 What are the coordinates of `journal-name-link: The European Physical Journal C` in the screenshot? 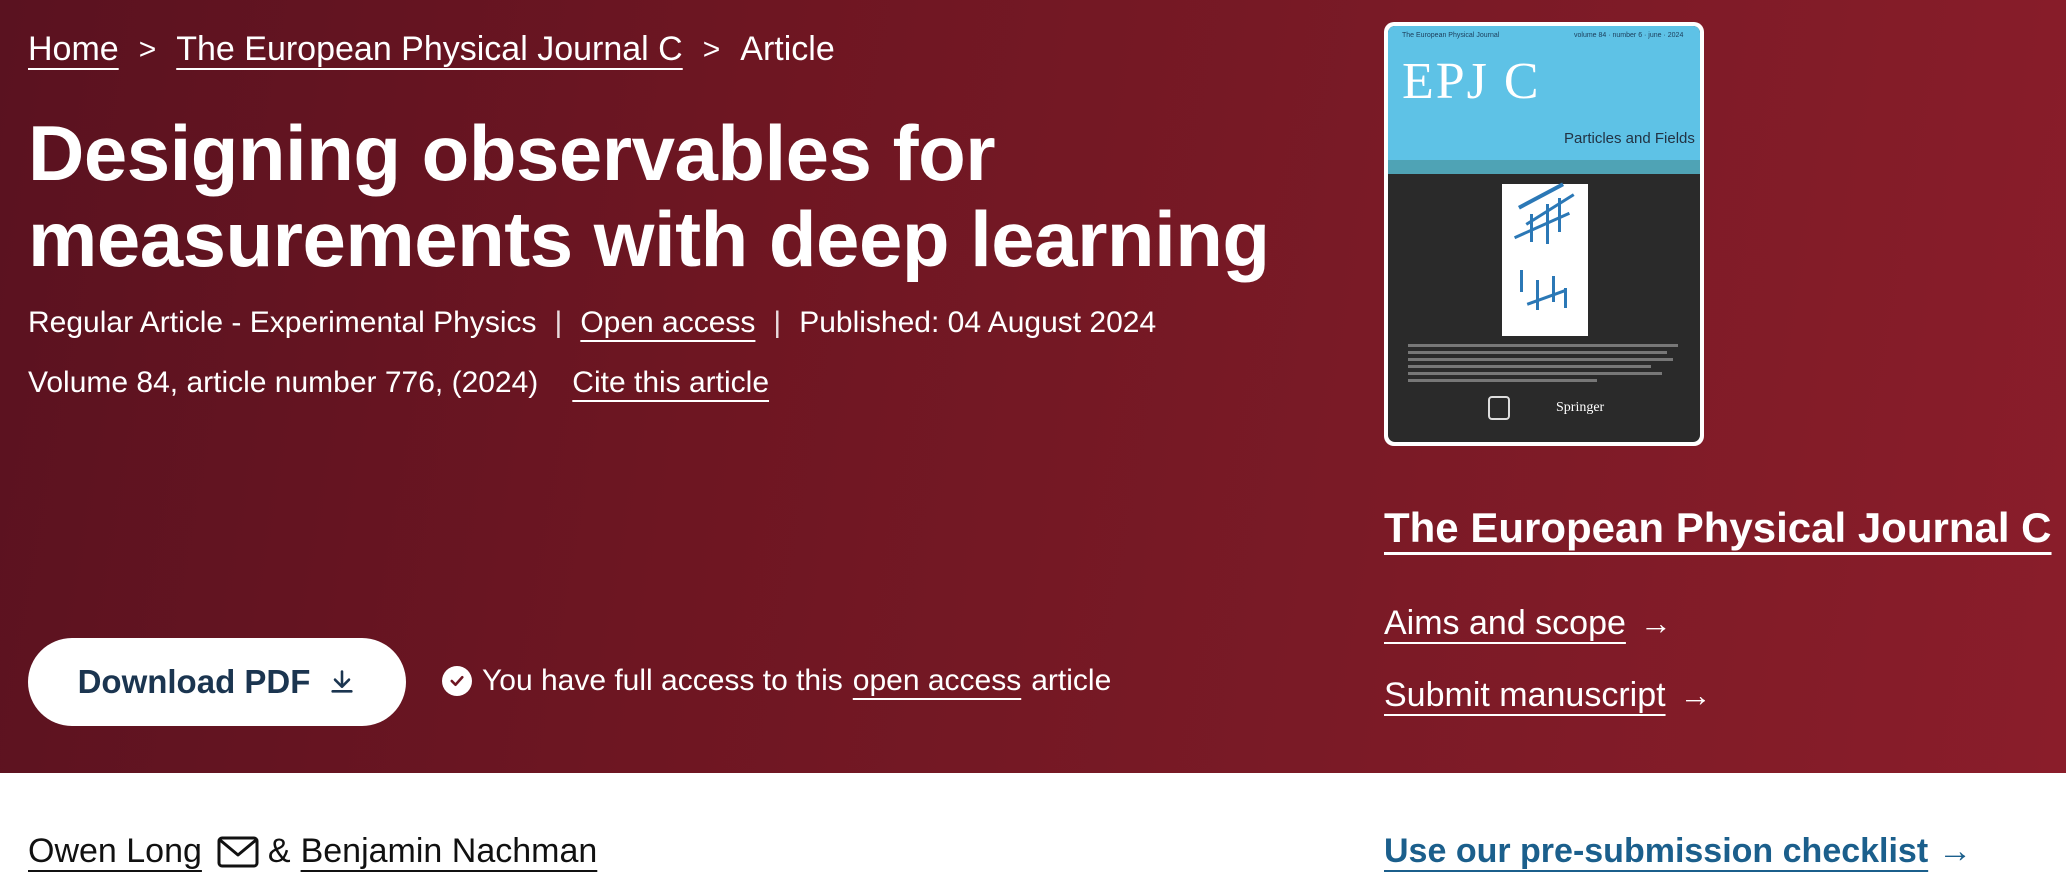 It's located at (1718, 528).